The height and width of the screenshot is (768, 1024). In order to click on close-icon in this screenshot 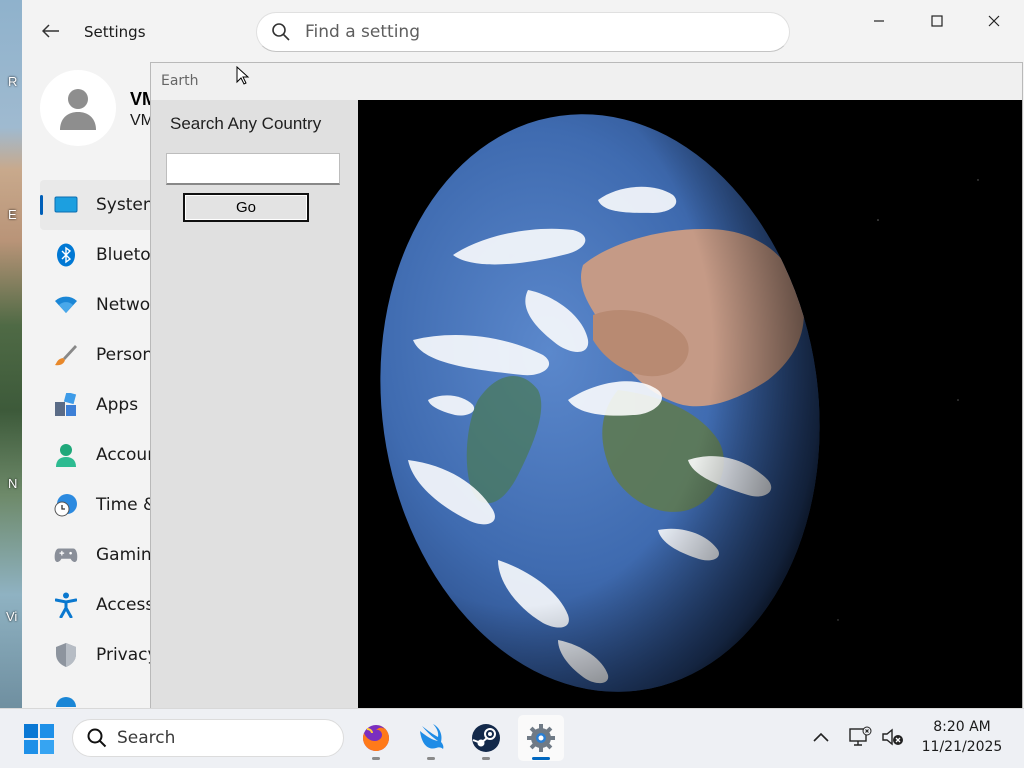, I will do `click(994, 21)`.